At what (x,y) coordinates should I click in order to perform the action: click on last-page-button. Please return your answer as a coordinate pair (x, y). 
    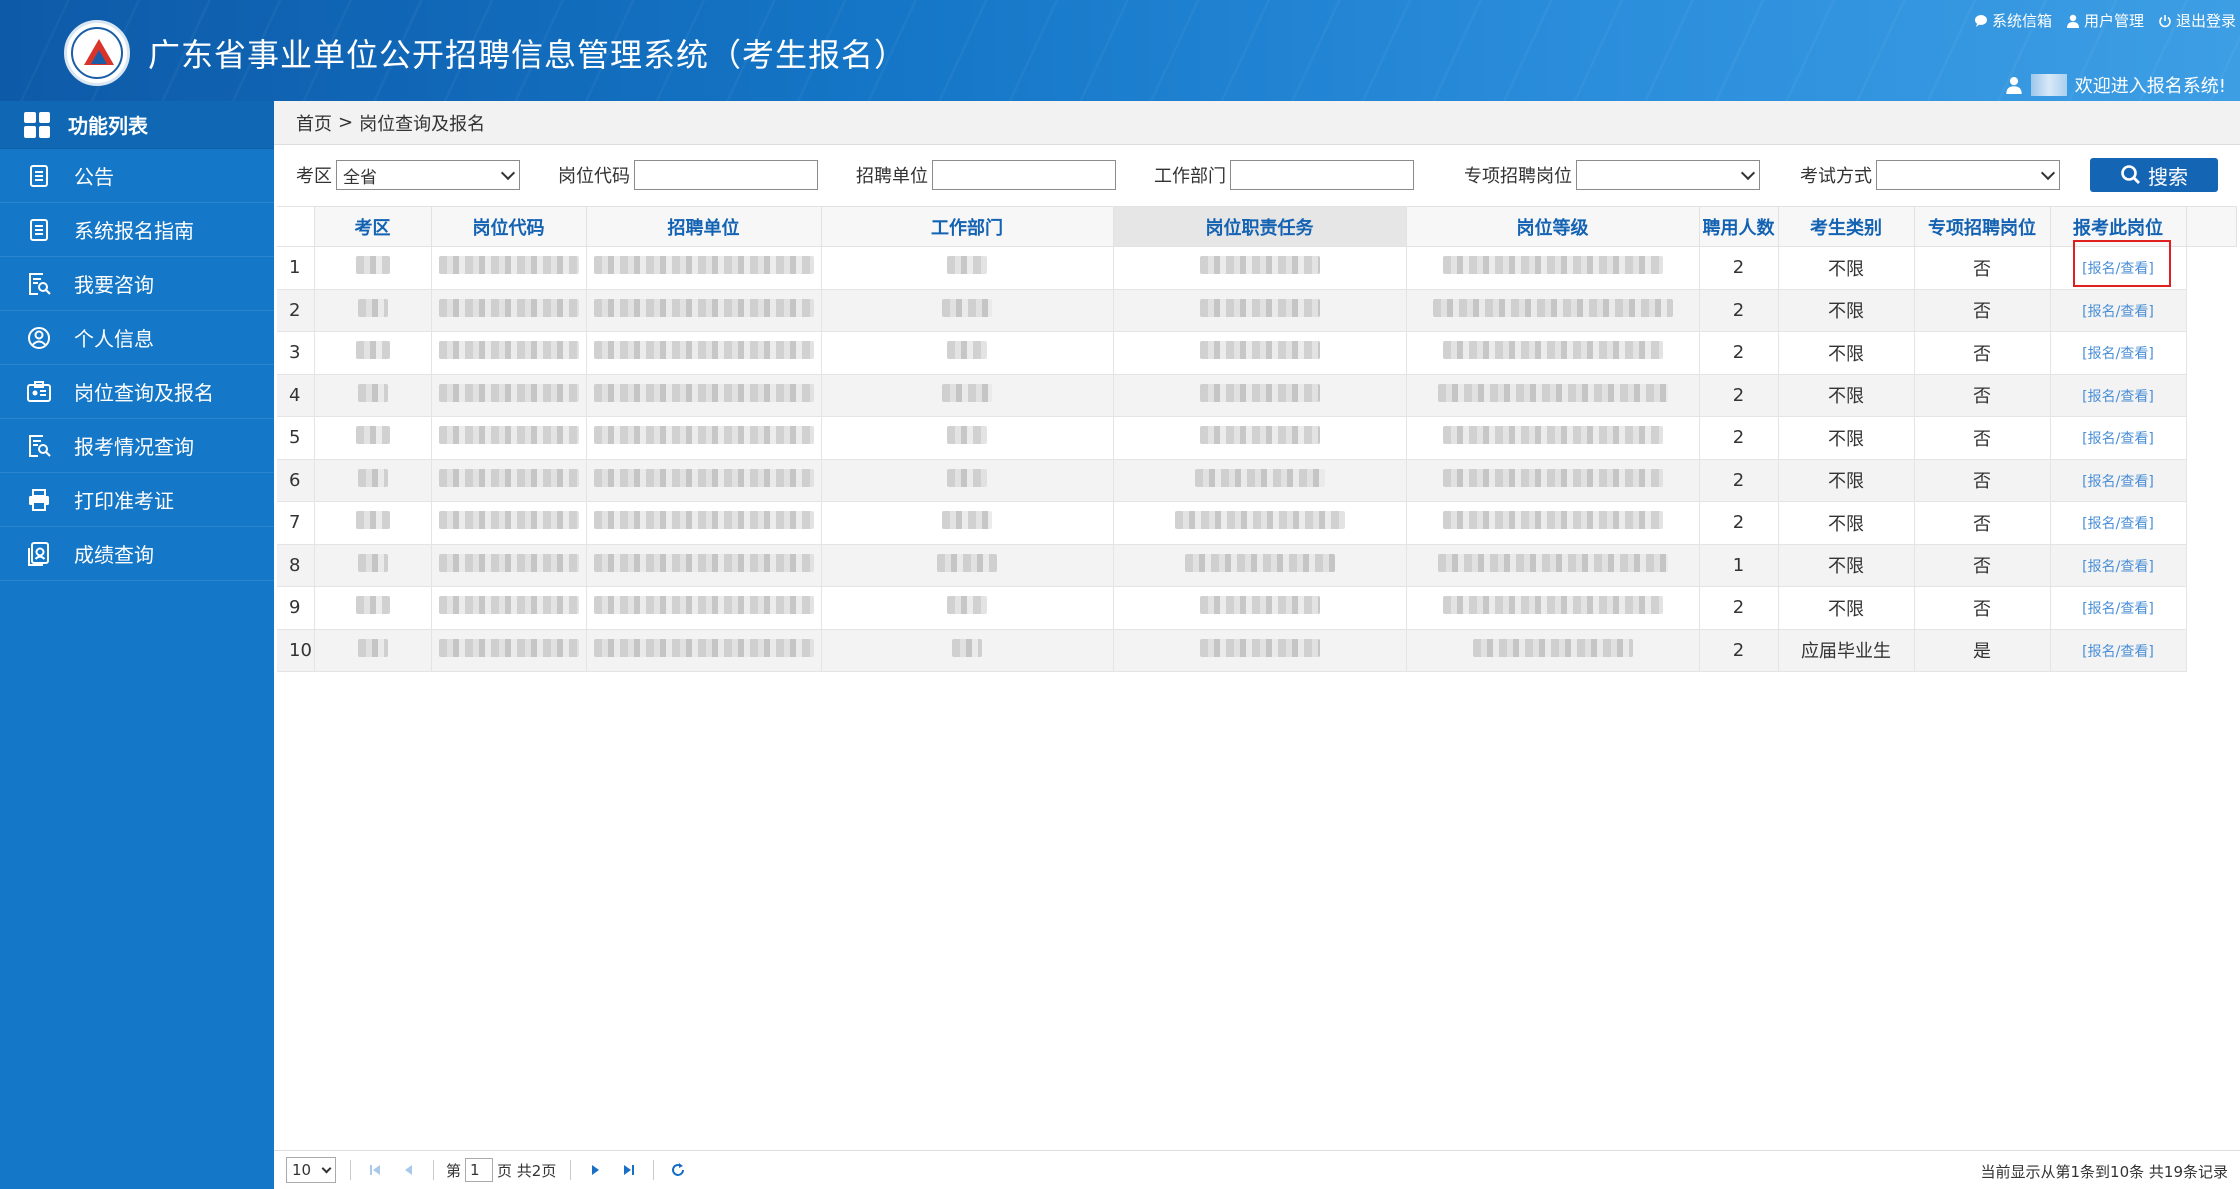
    Looking at the image, I should click on (629, 1170).